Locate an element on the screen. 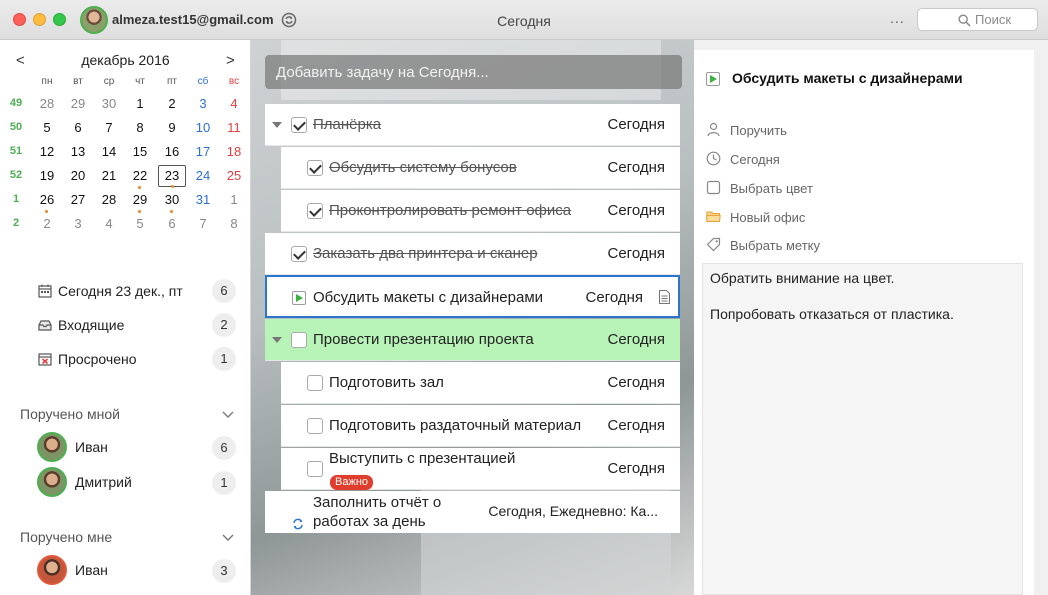 The height and width of the screenshot is (595, 1048). nav-today: Сегодня 23 дек., пт 6 is located at coordinates (125, 291).